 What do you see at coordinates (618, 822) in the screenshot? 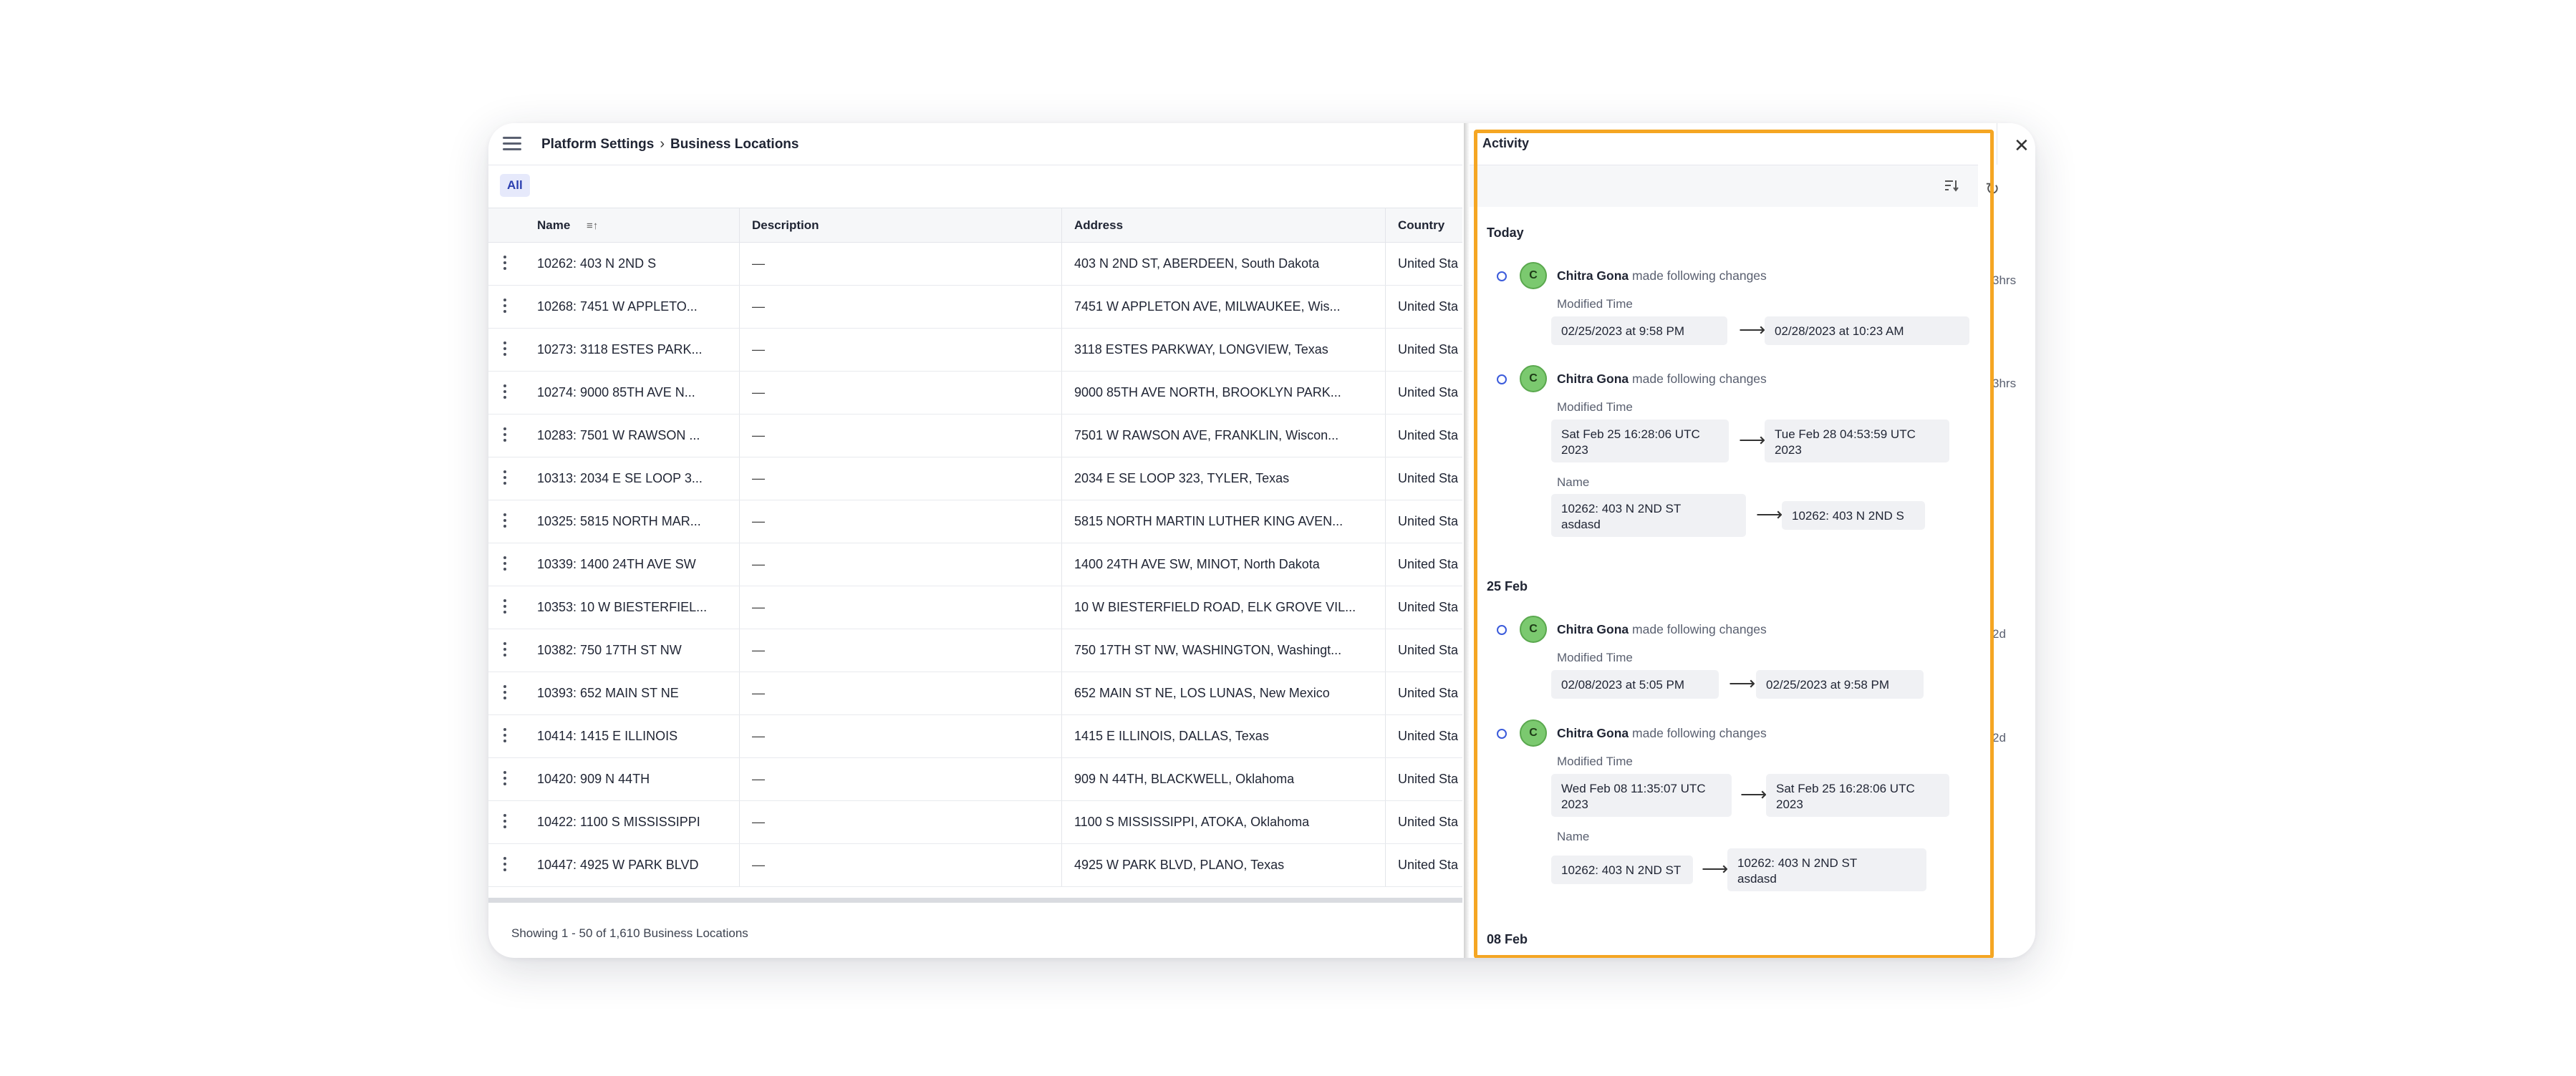
I see `cell-name: 10422: 1100 S MISSISSIPPI` at bounding box center [618, 822].